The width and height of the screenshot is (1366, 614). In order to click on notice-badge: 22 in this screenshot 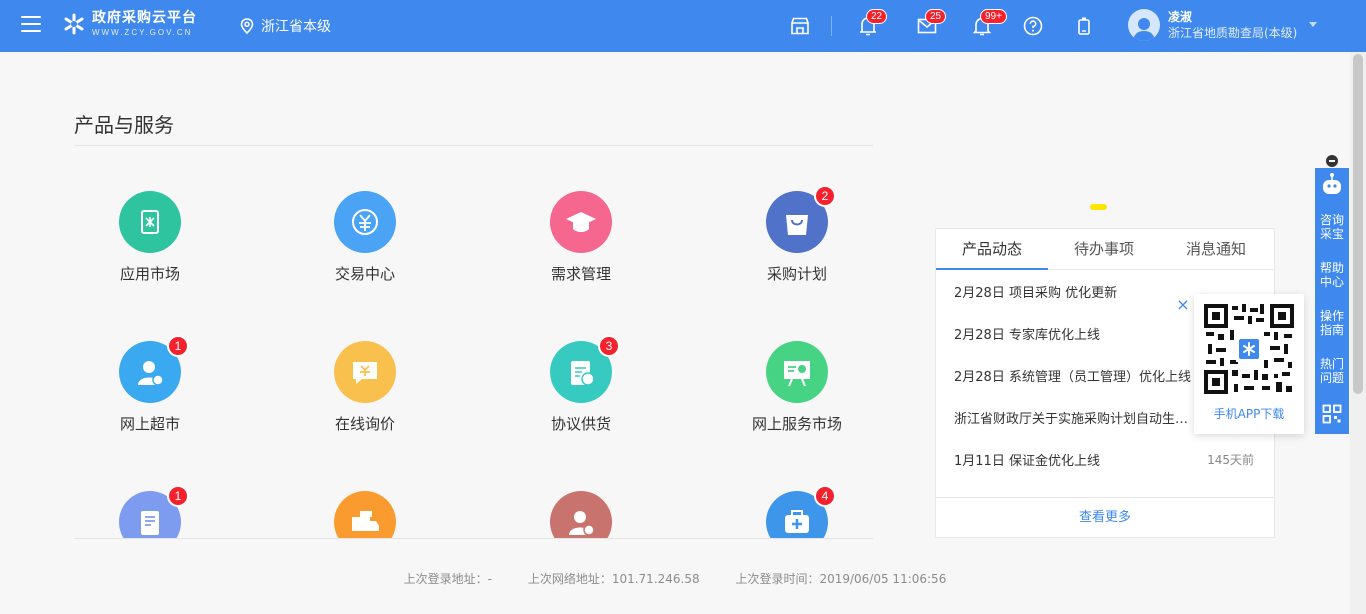, I will do `click(877, 16)`.